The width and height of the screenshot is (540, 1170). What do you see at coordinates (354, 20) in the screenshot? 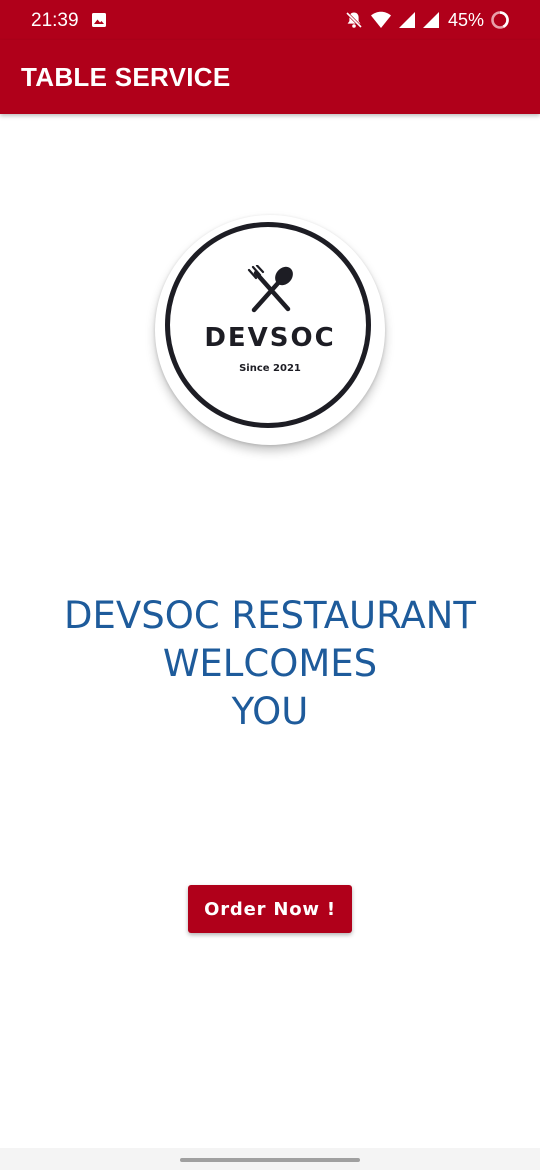
I see `bell-muted-icon` at bounding box center [354, 20].